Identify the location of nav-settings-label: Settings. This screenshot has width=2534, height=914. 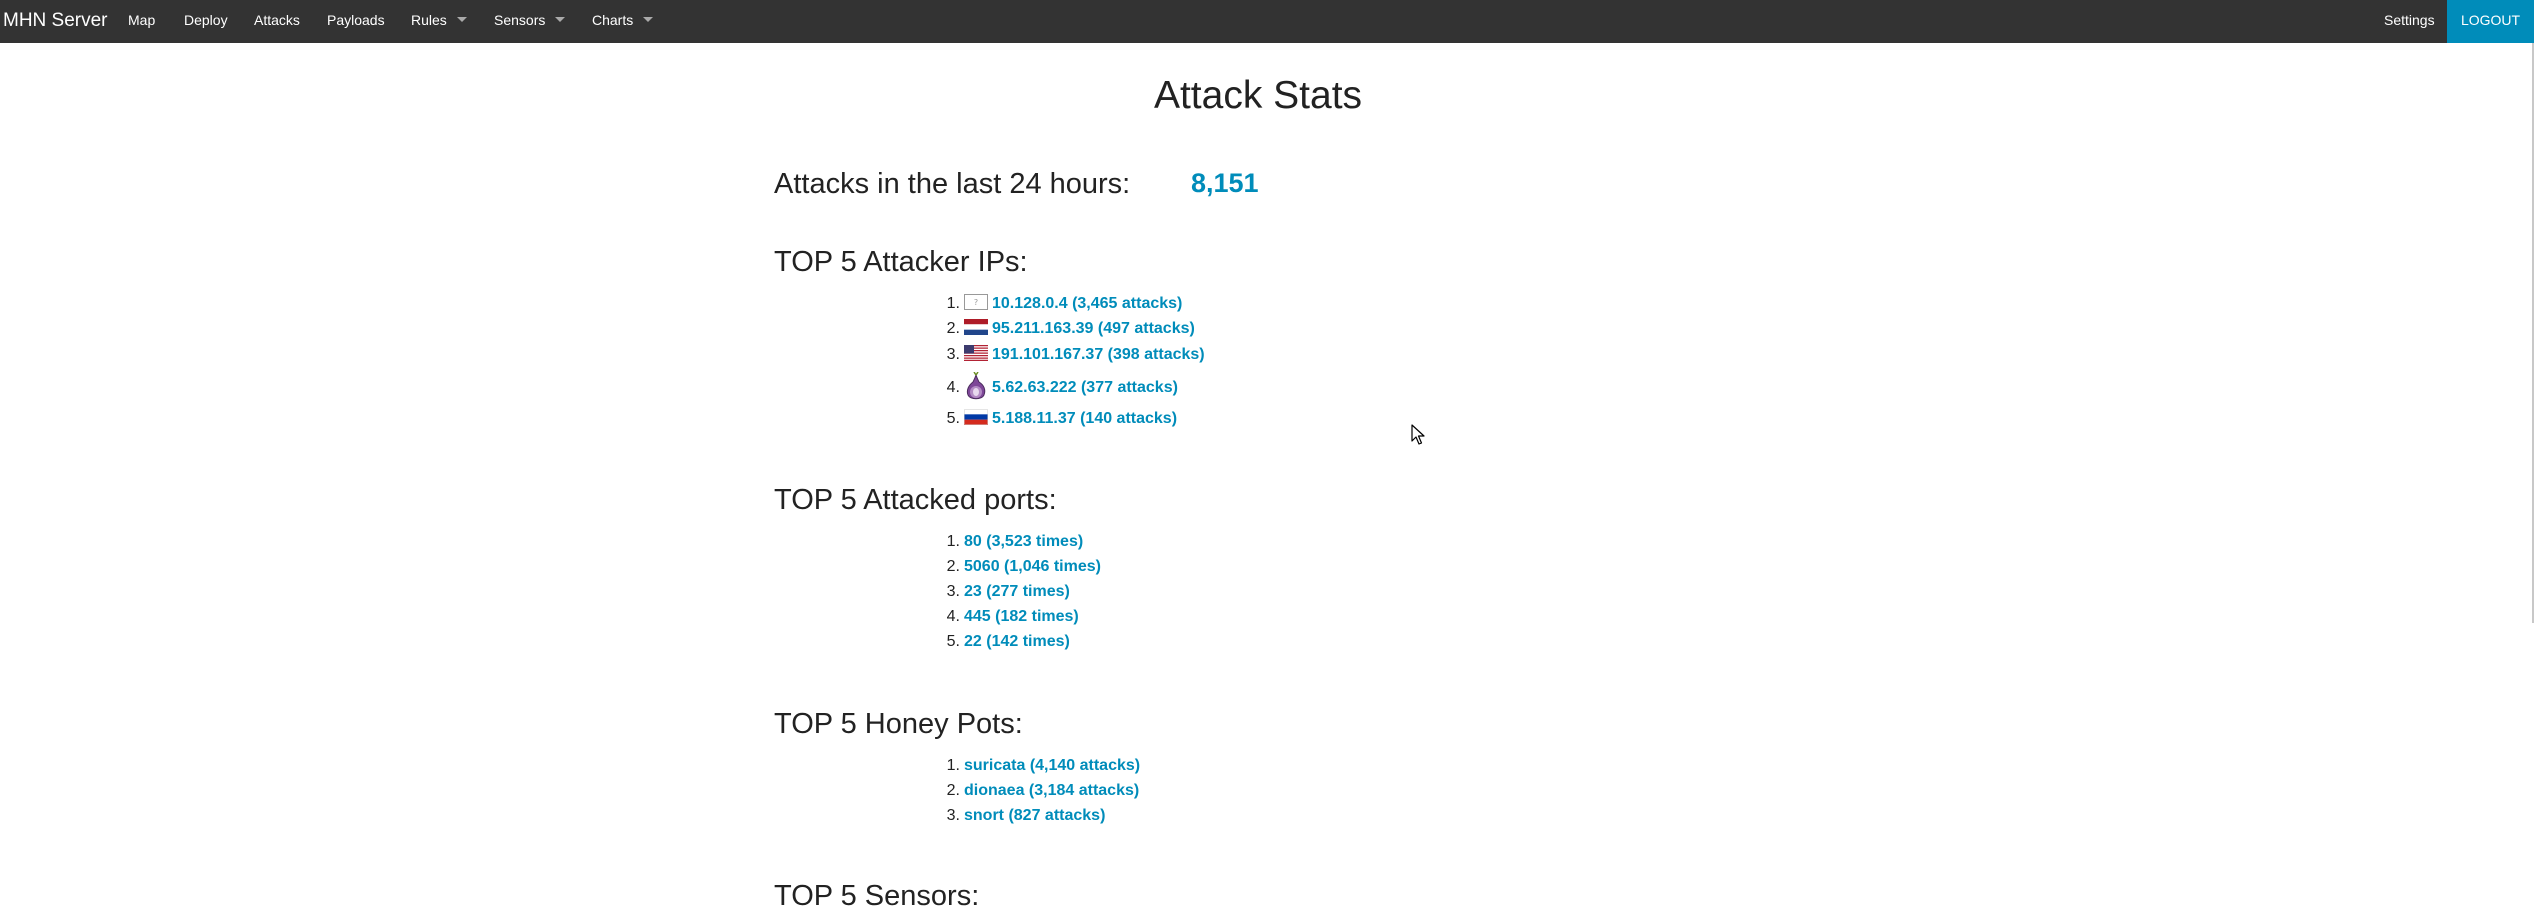
(2409, 20).